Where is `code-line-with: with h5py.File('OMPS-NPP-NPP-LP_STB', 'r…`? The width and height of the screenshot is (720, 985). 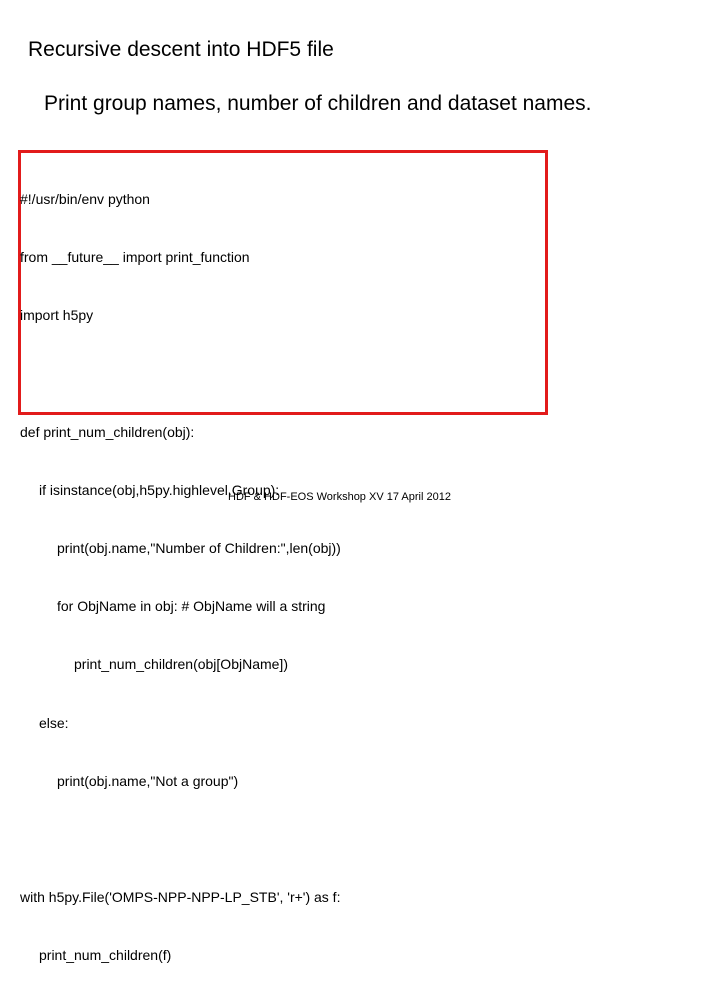 code-line-with: with h5py.File('OMPS-NPP-NPP-LP_STB', 'r… is located at coordinates (180, 897).